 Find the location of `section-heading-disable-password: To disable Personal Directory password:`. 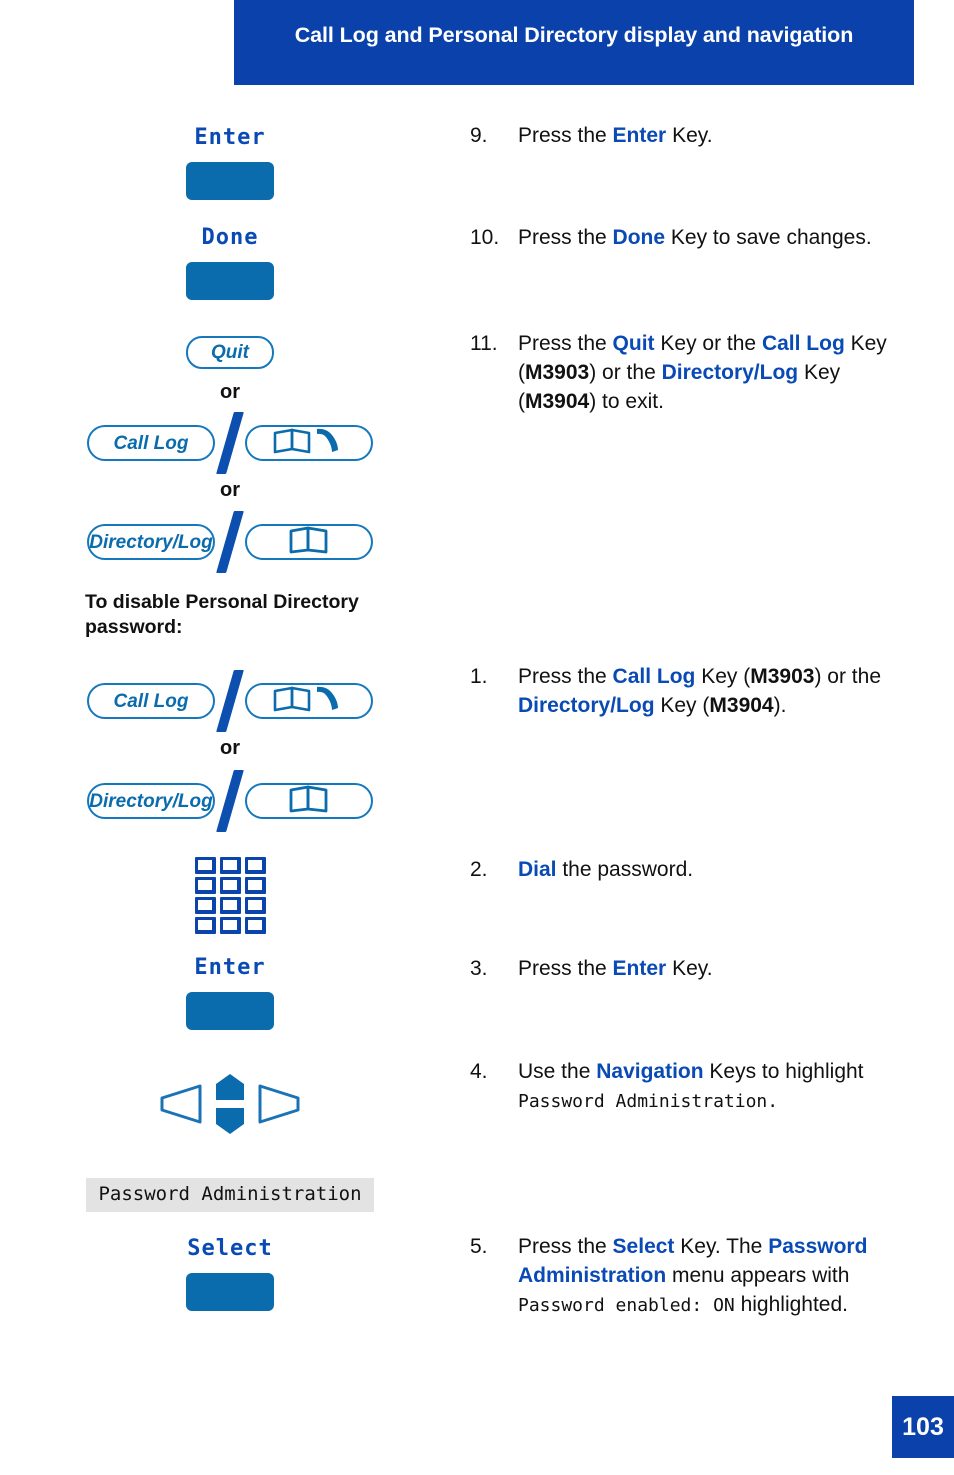

section-heading-disable-password: To disable Personal Directory password: is located at coordinates (222, 614).